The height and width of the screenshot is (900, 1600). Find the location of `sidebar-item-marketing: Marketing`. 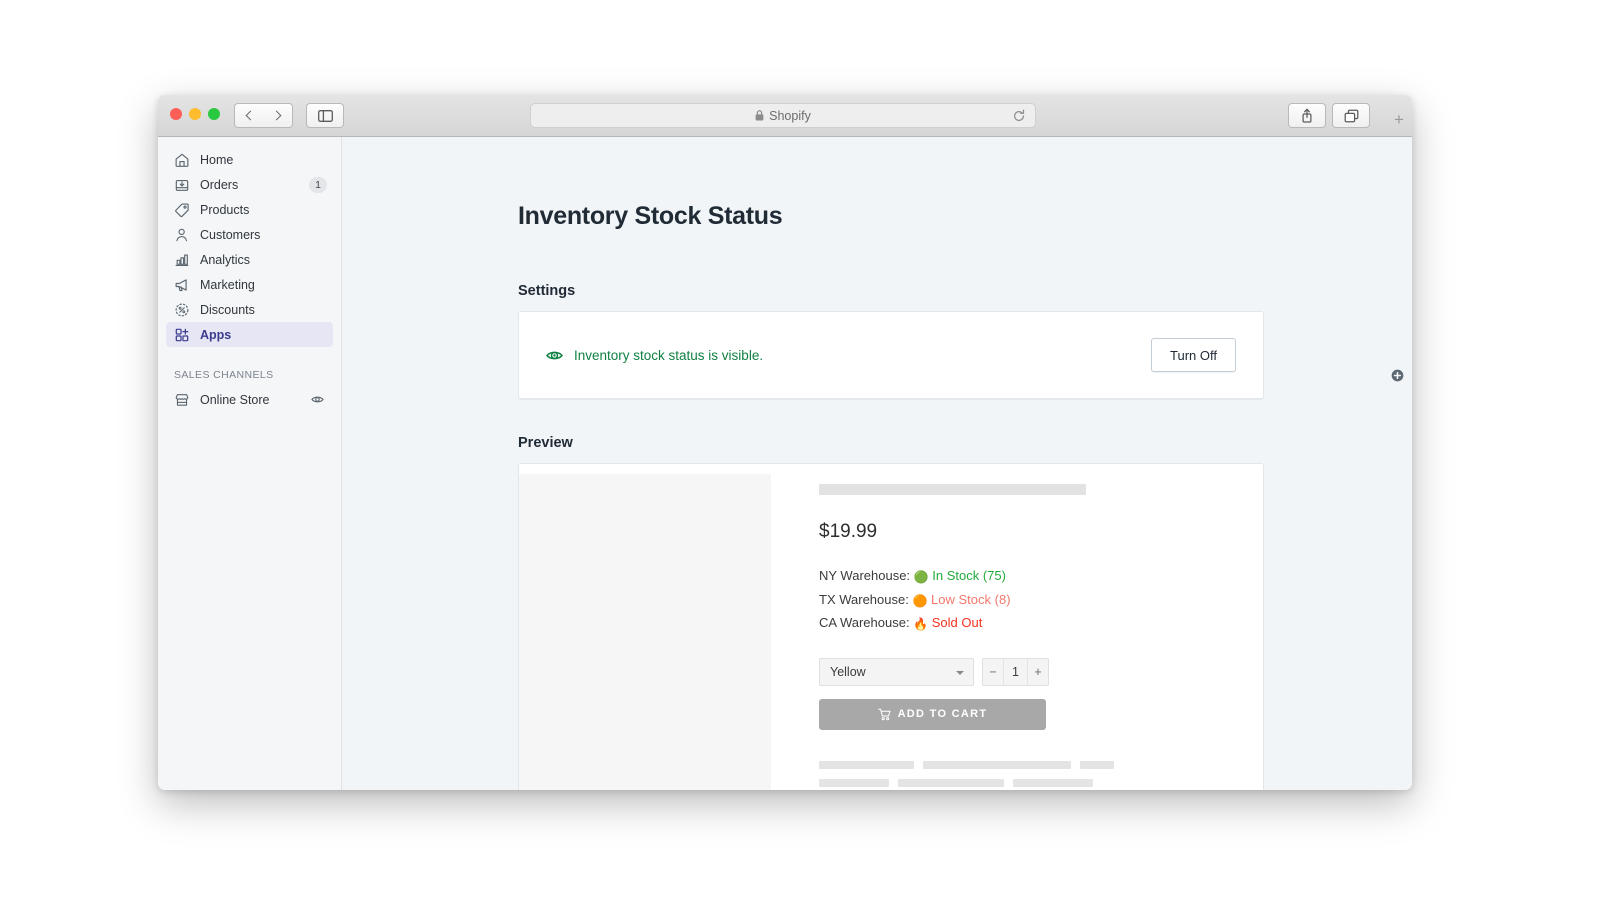

sidebar-item-marketing: Marketing is located at coordinates (249, 284).